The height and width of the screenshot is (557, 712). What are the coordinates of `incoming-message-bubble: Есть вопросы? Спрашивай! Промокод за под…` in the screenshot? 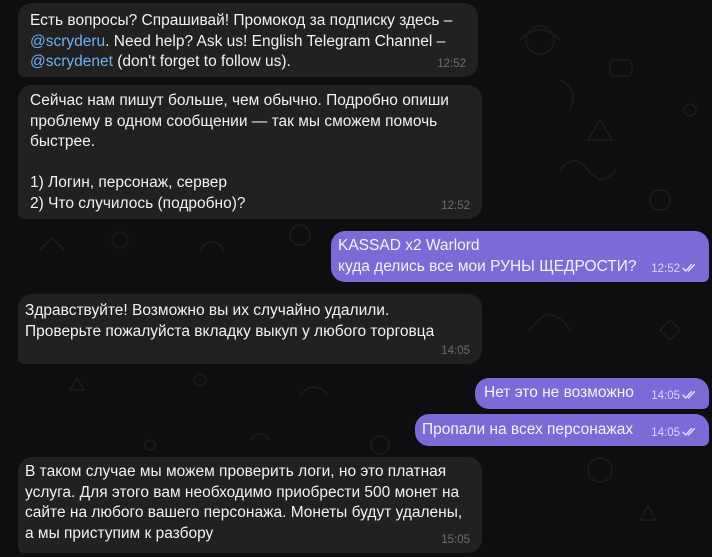 It's located at (248, 40).